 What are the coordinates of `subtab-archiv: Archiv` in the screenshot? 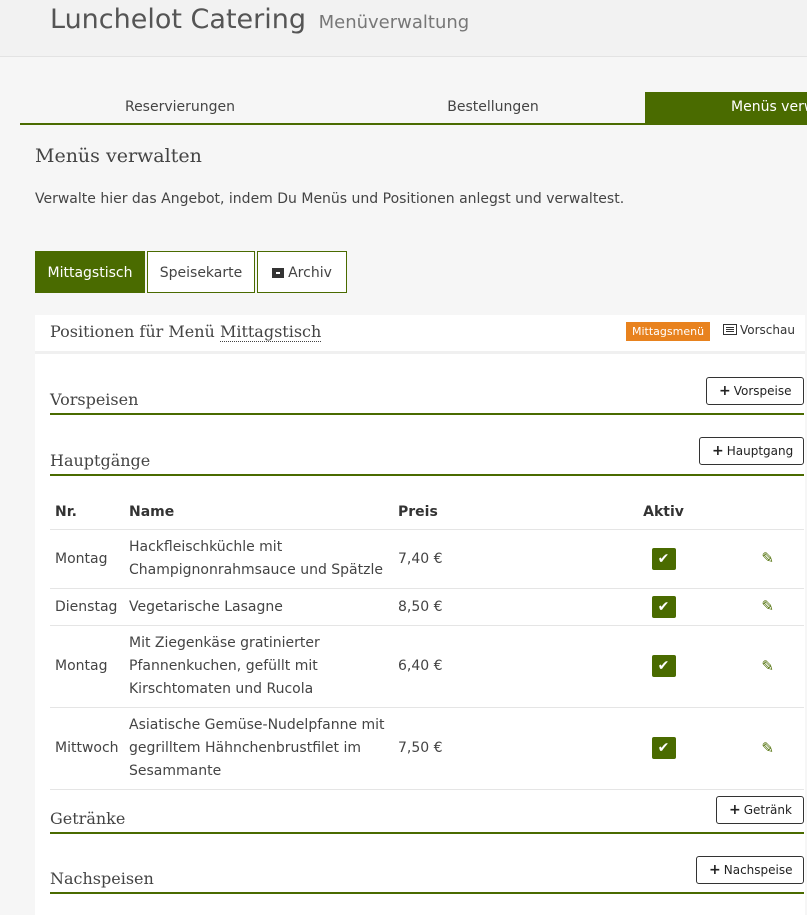 It's located at (302, 272).